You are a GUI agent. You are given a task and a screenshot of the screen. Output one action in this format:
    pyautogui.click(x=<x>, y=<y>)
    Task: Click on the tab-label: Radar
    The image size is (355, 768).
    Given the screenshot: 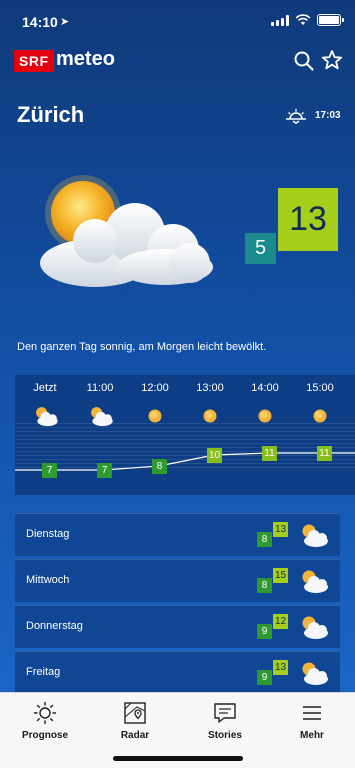 What is the action you would take?
    pyautogui.click(x=135, y=735)
    